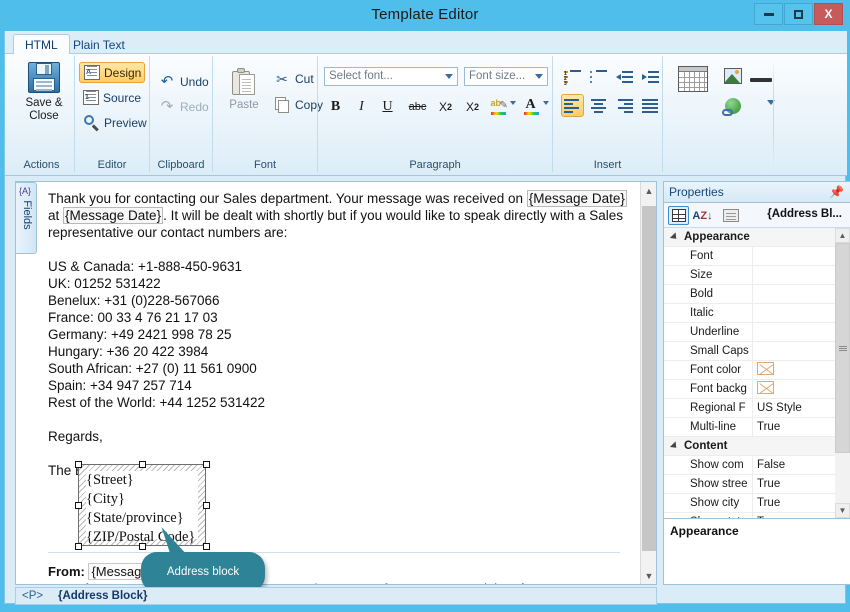  What do you see at coordinates (650, 77) in the screenshot?
I see `increase-indent-button` at bounding box center [650, 77].